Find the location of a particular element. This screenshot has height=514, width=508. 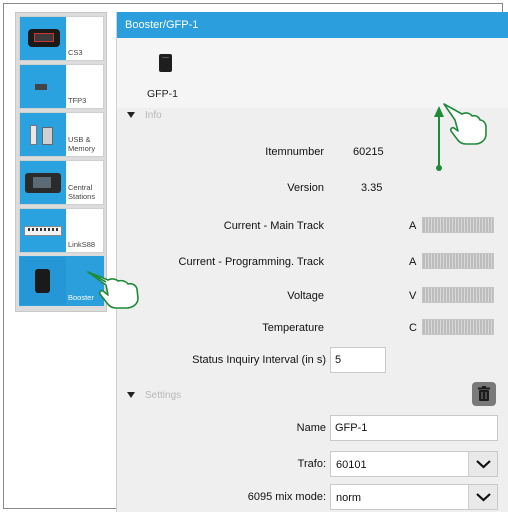

current-main-unit: A is located at coordinates (413, 226).